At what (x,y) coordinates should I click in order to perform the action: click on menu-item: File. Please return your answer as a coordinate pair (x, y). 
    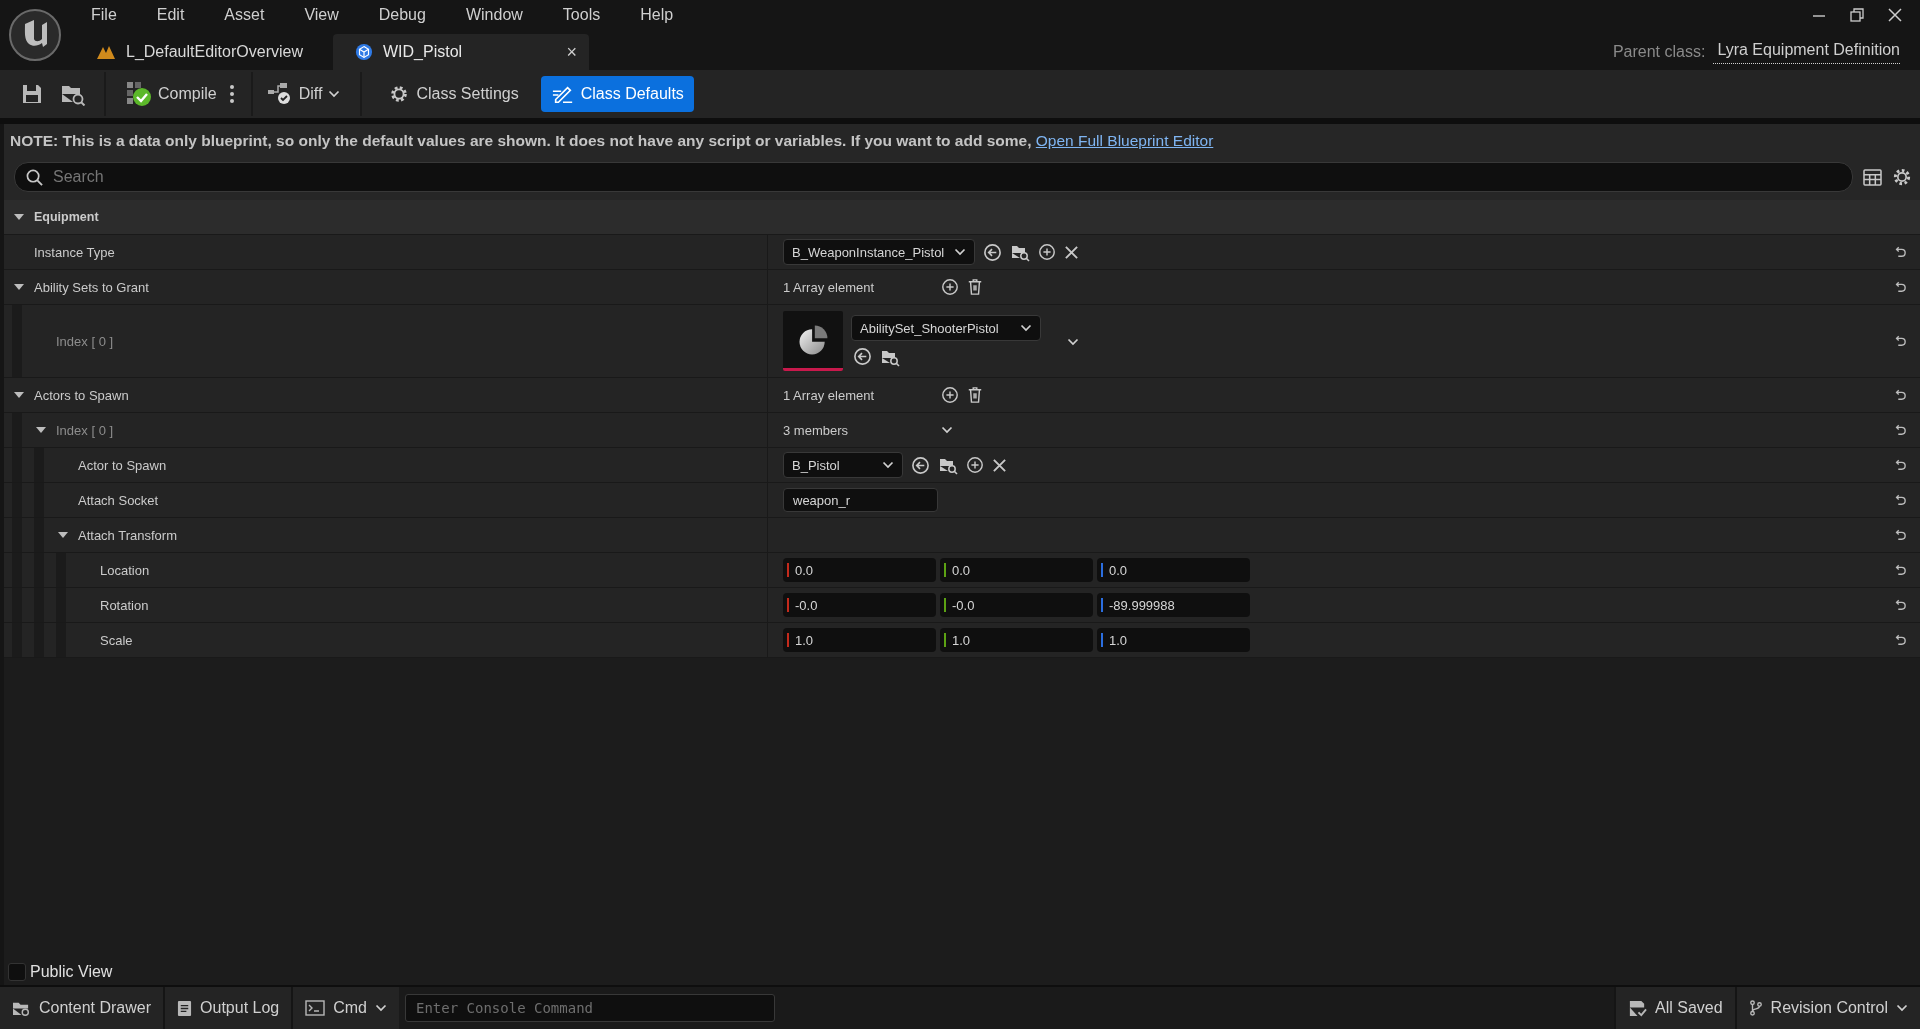
    Looking at the image, I should click on (102, 15).